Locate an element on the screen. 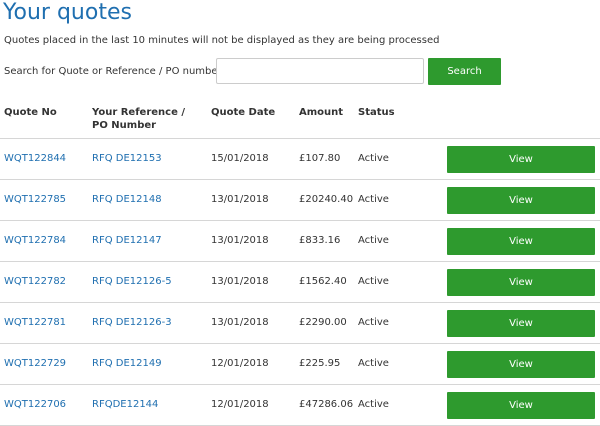  reference-link: RFQ DE12149 is located at coordinates (147, 364).